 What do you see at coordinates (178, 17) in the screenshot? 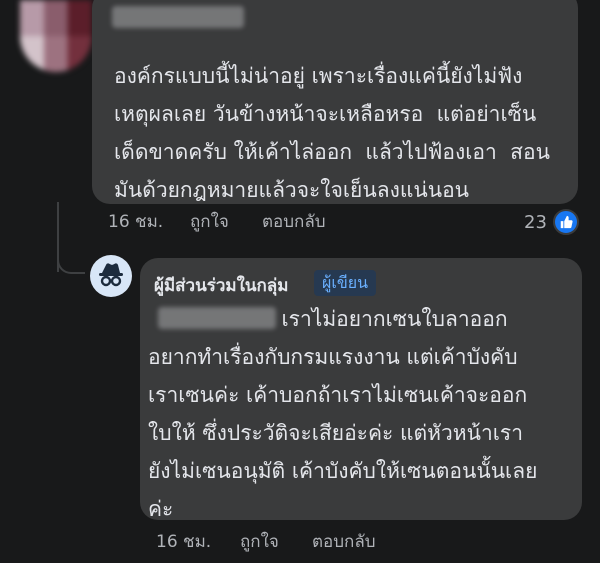
I see `blurred-commenter-name` at bounding box center [178, 17].